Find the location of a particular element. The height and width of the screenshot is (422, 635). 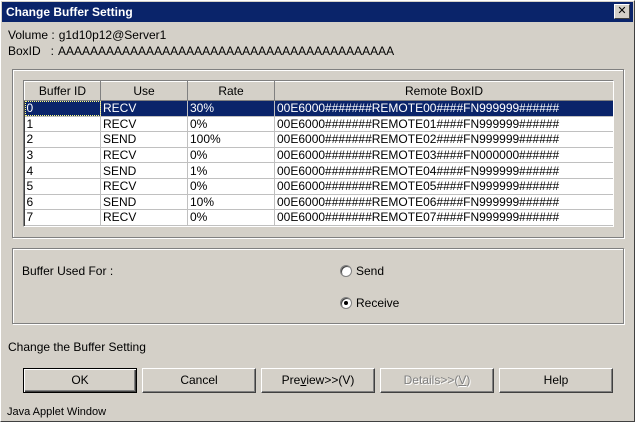

preview-text-a: Pre is located at coordinates (291, 380).